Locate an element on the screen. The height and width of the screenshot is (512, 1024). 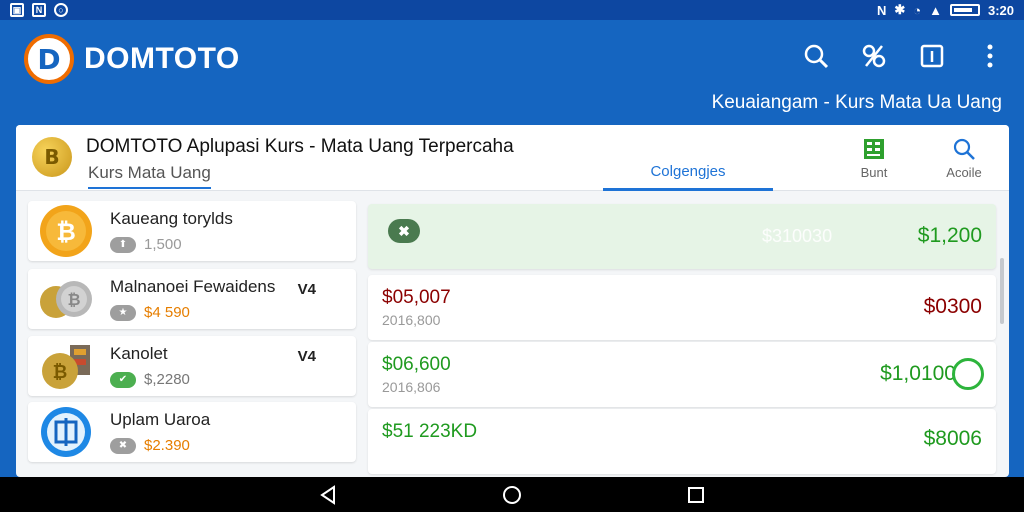
navigation-bar is located at coordinates (512, 494).